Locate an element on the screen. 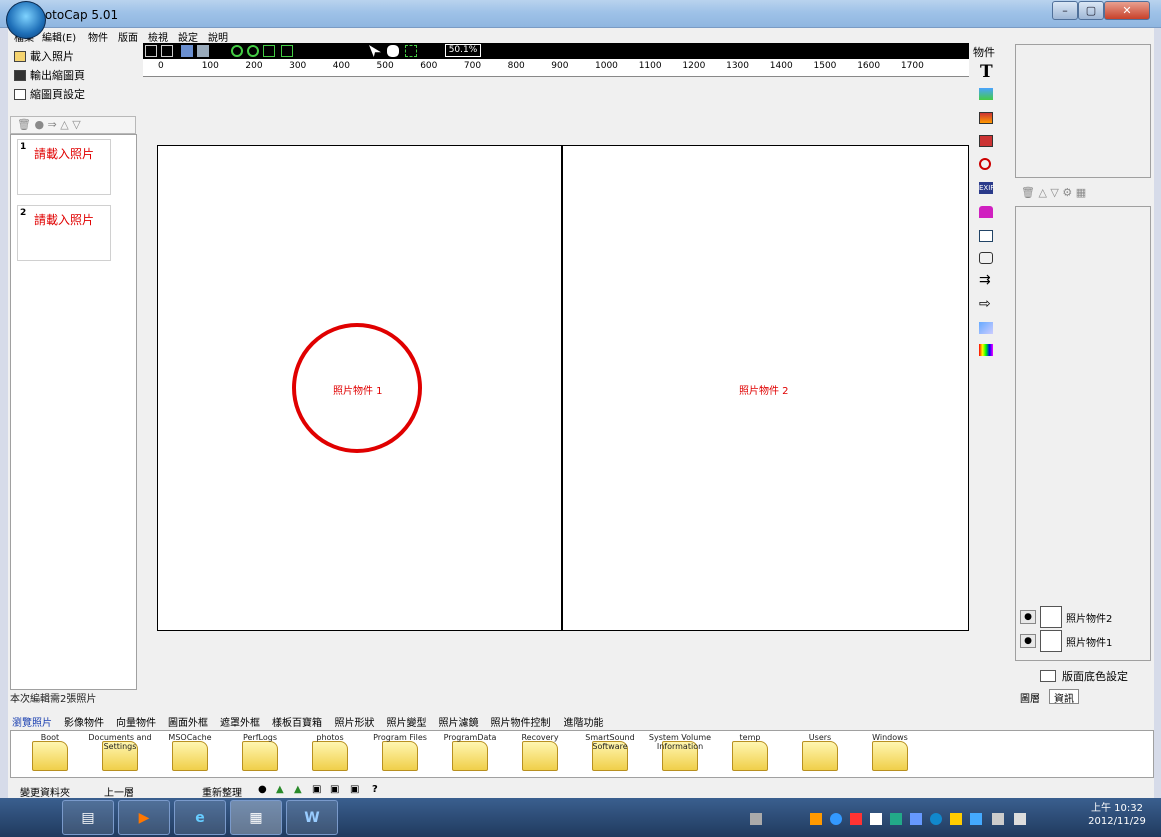 The image size is (1161, 837). hand-pan-icon is located at coordinates (393, 51).